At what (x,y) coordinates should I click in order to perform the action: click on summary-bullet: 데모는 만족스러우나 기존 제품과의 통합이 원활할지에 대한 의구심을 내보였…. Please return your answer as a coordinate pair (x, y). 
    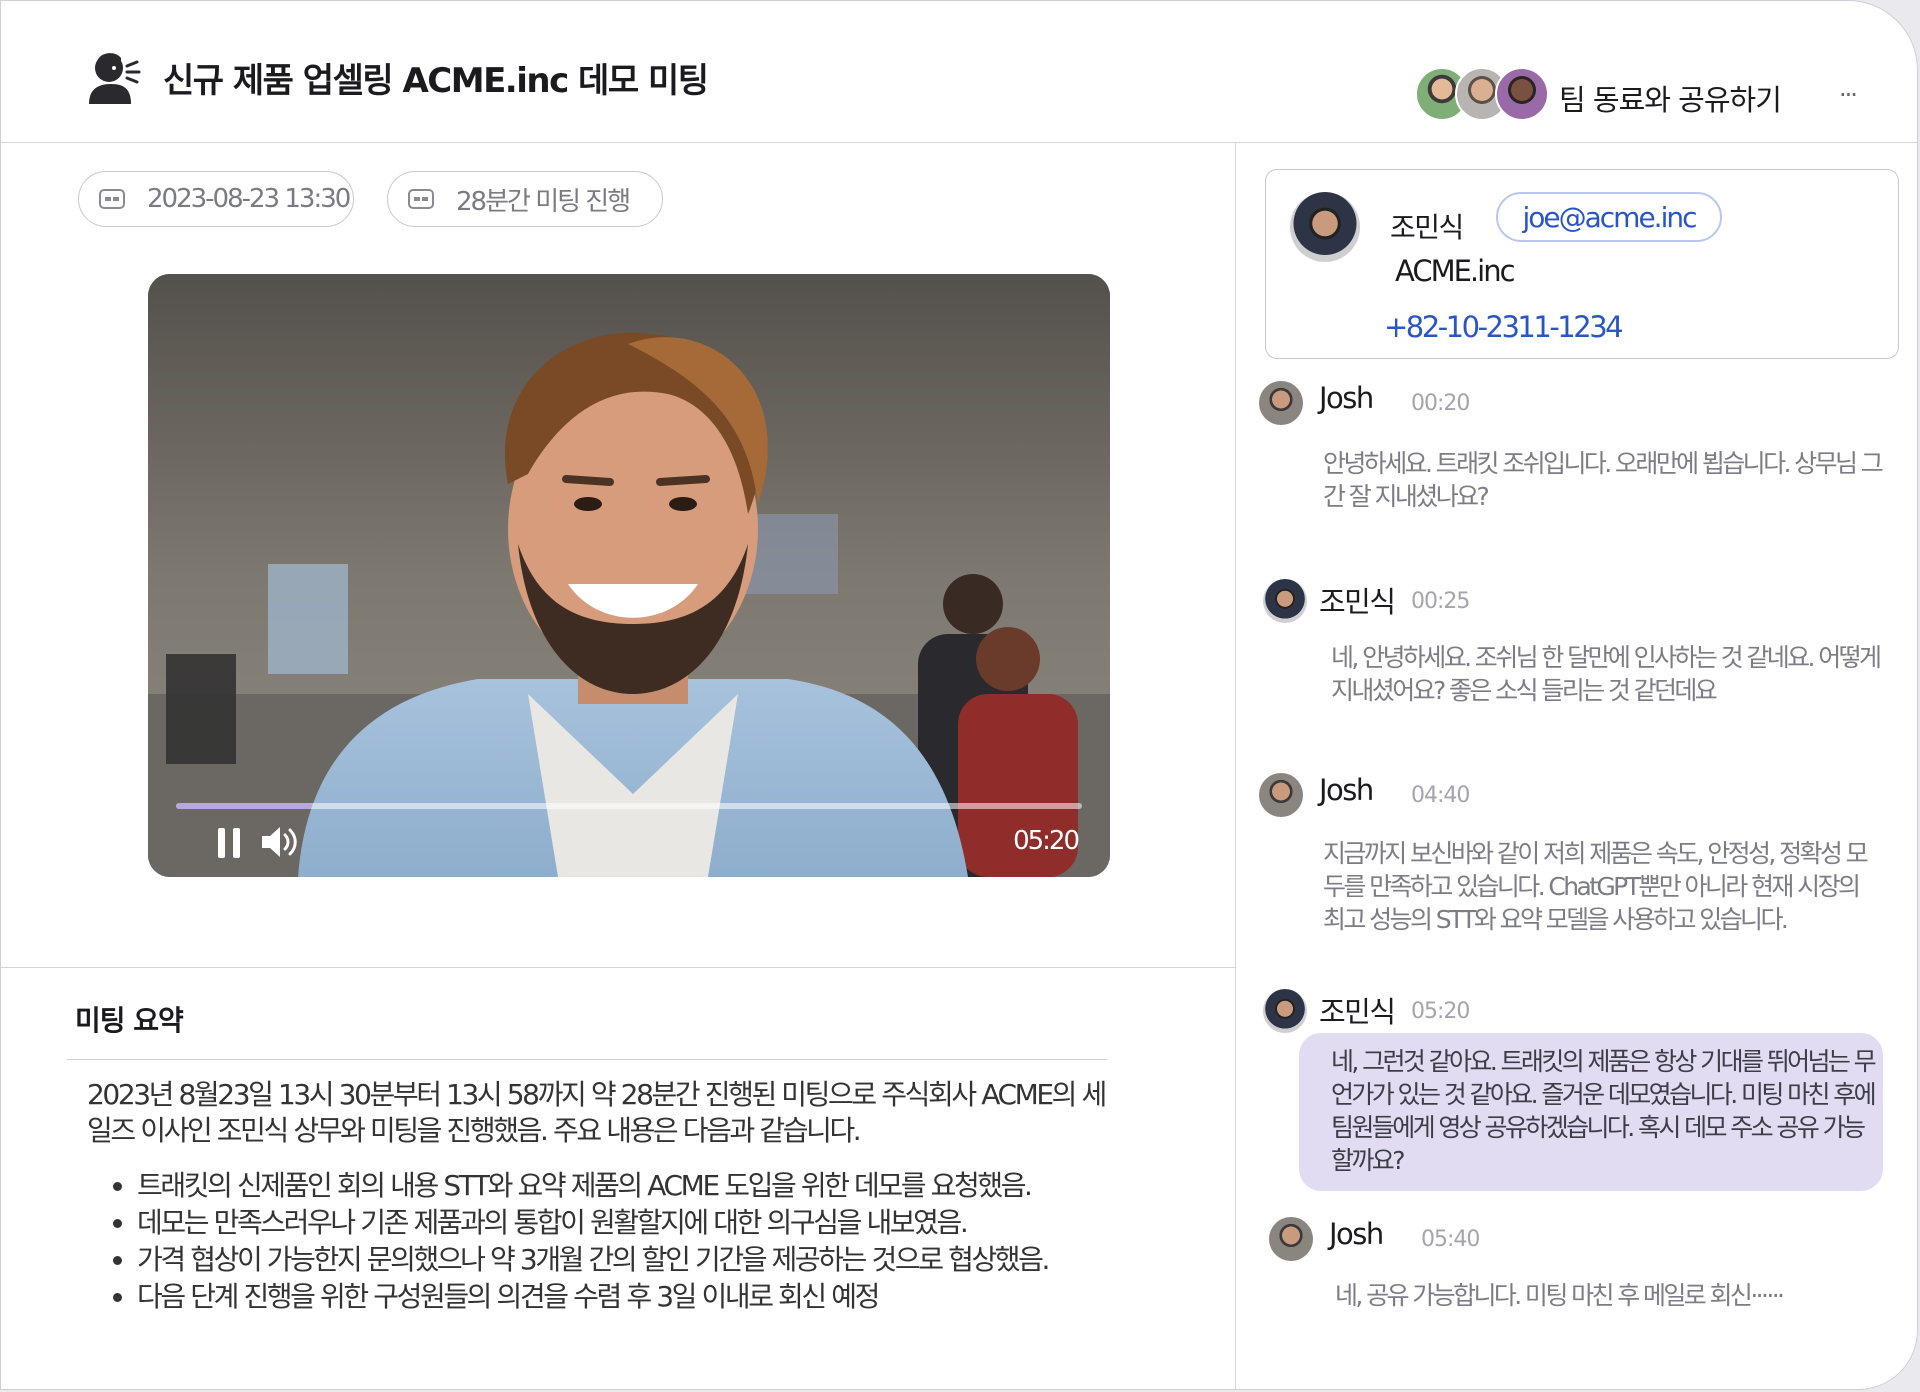
    Looking at the image, I should click on (647, 1222).